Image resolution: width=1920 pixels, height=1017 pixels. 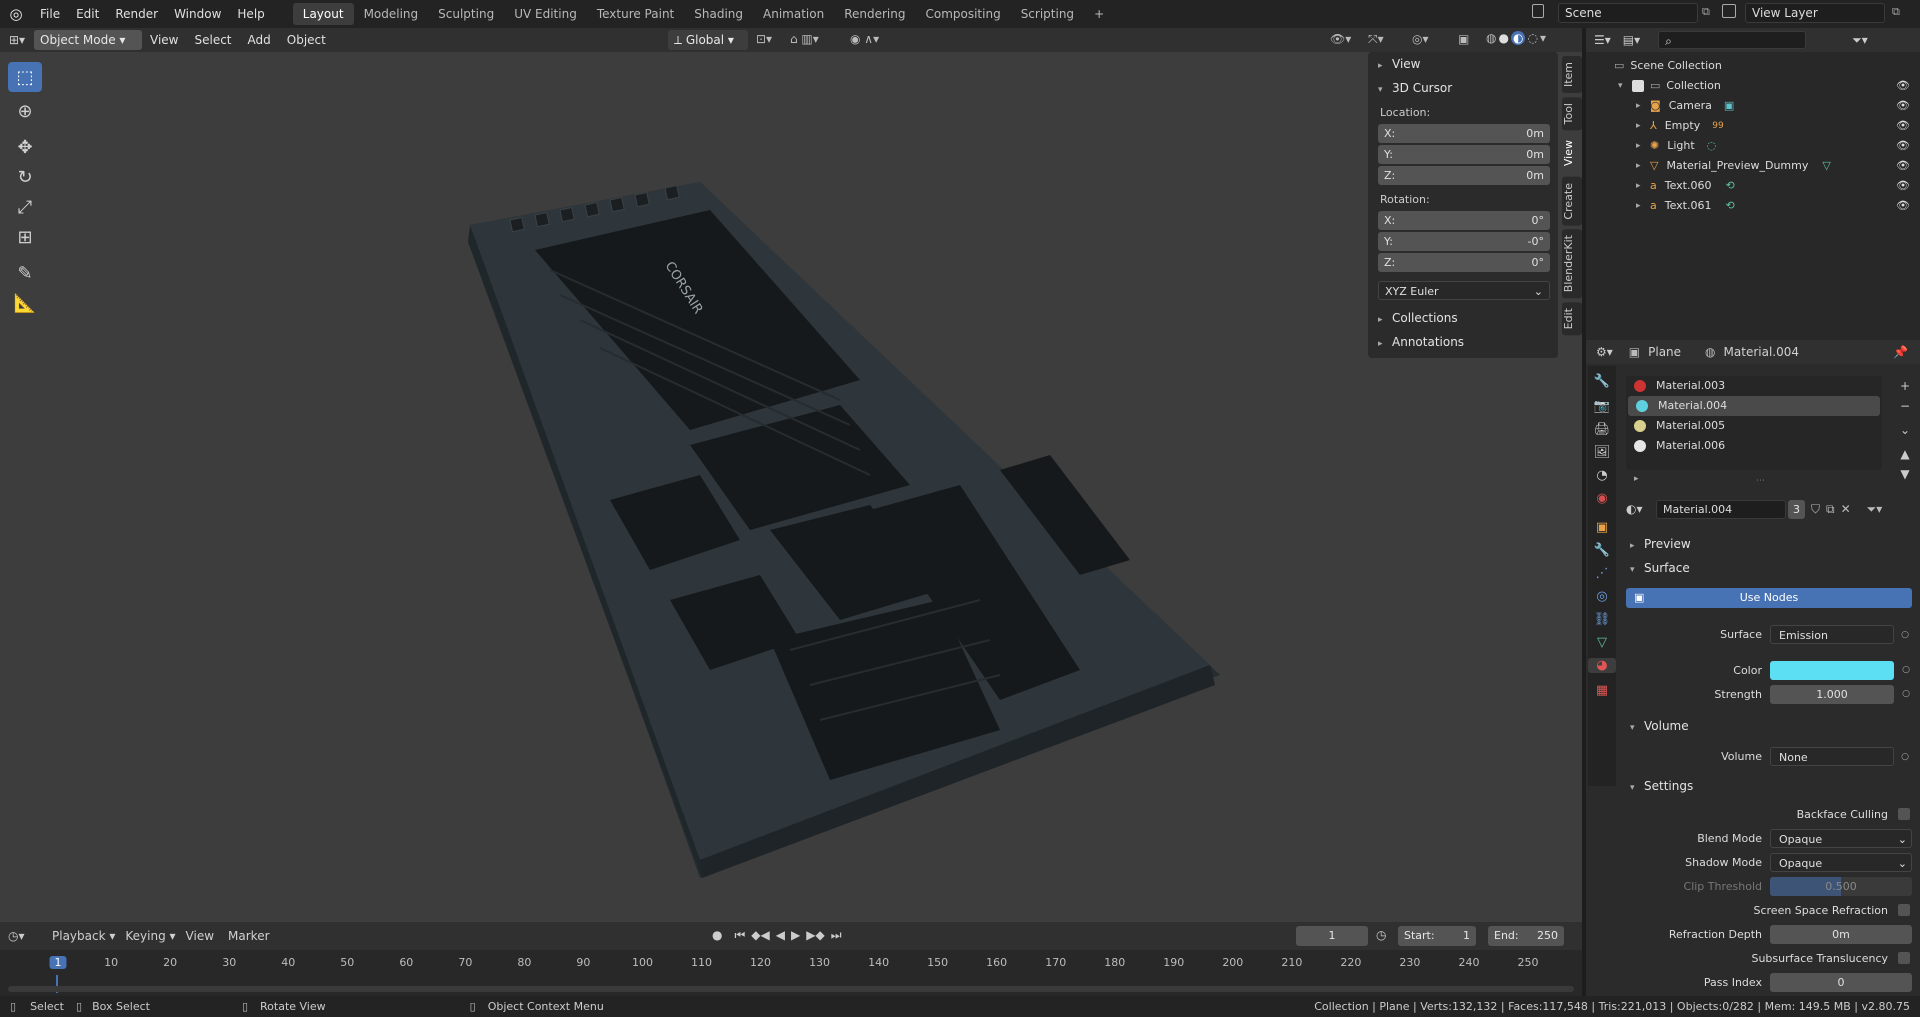 What do you see at coordinates (259, 40) in the screenshot?
I see `menu-add: Add` at bounding box center [259, 40].